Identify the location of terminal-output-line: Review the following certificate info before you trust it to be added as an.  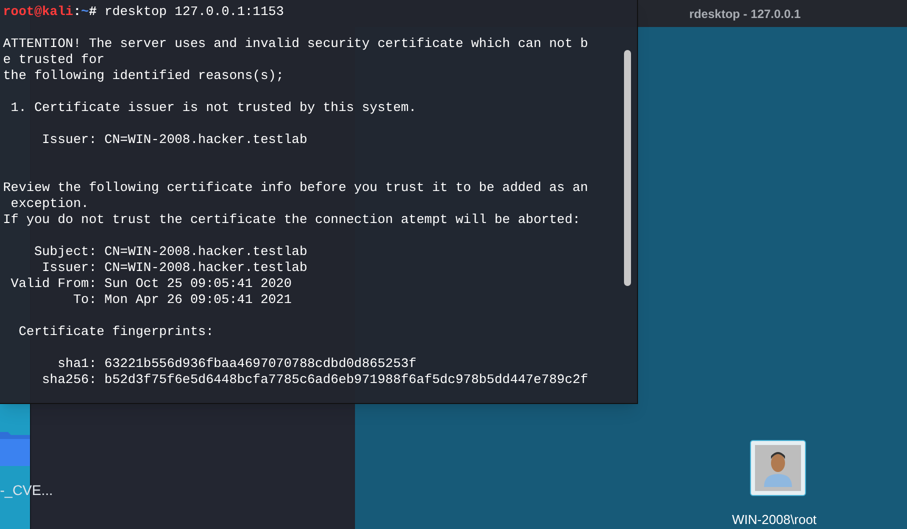
(295, 188).